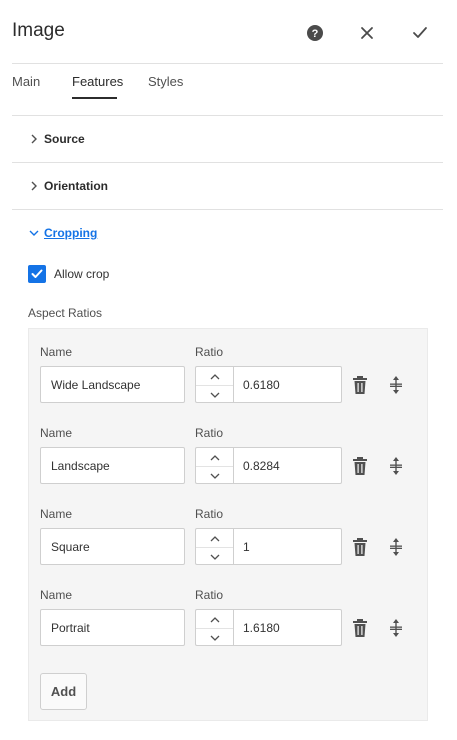 The height and width of the screenshot is (740, 457). I want to click on section-orientation-label: Orientation, so click(76, 186).